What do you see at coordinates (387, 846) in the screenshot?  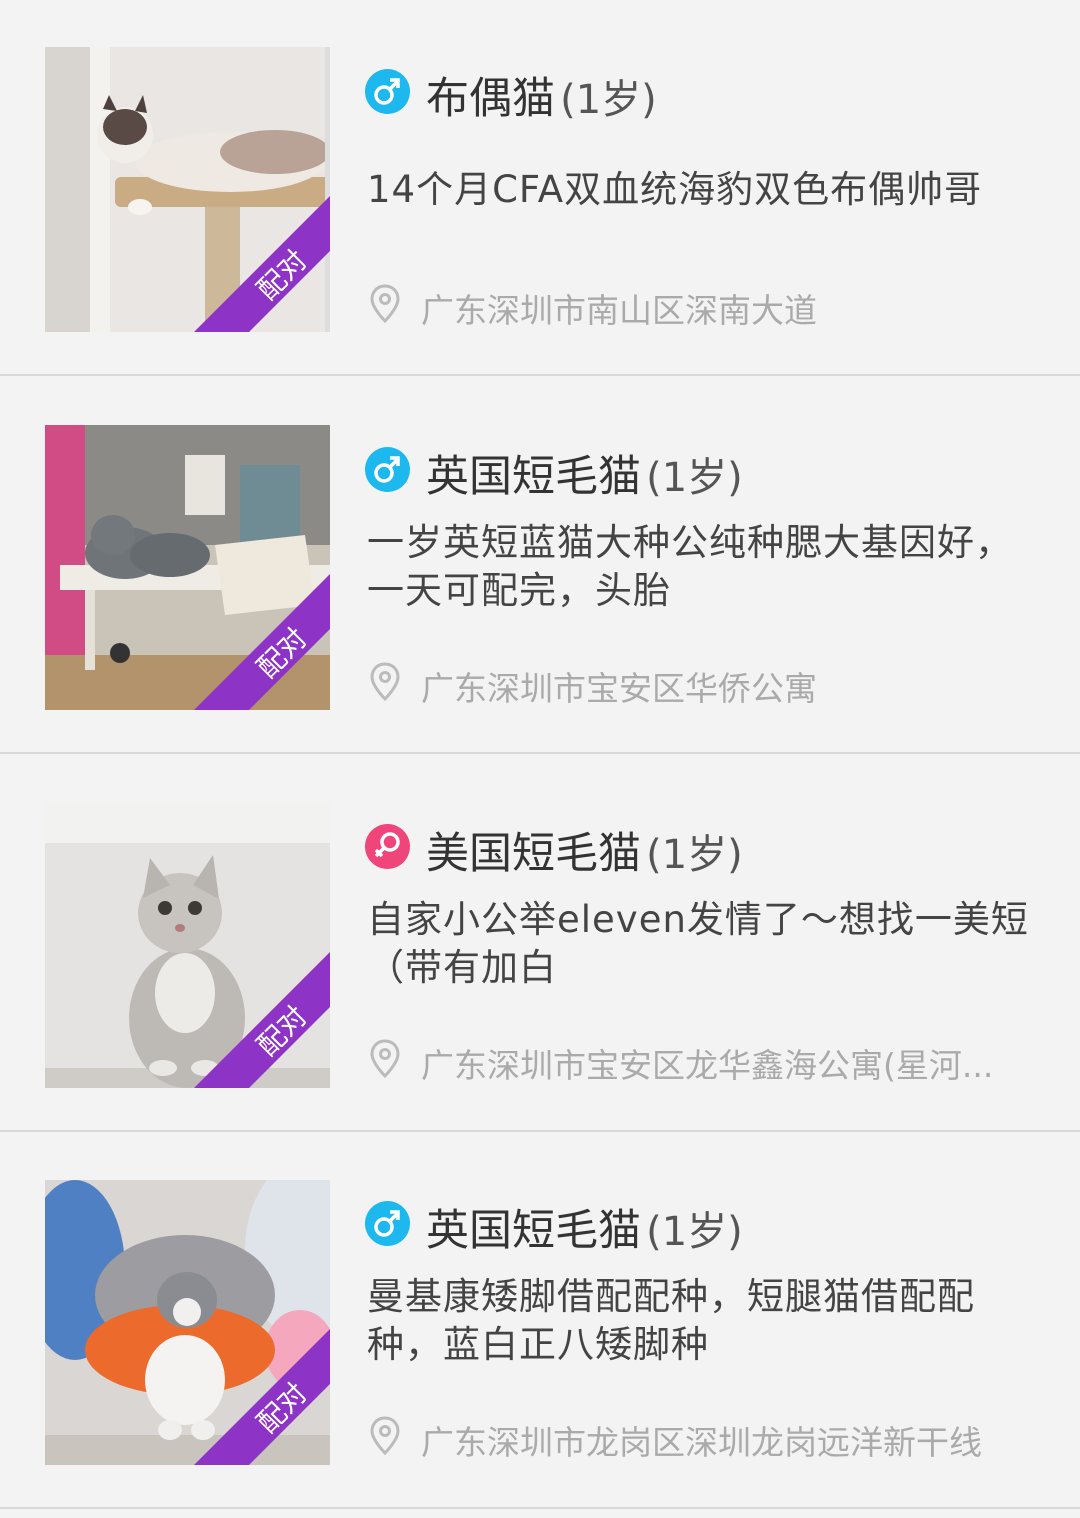 I see `female-icon` at bounding box center [387, 846].